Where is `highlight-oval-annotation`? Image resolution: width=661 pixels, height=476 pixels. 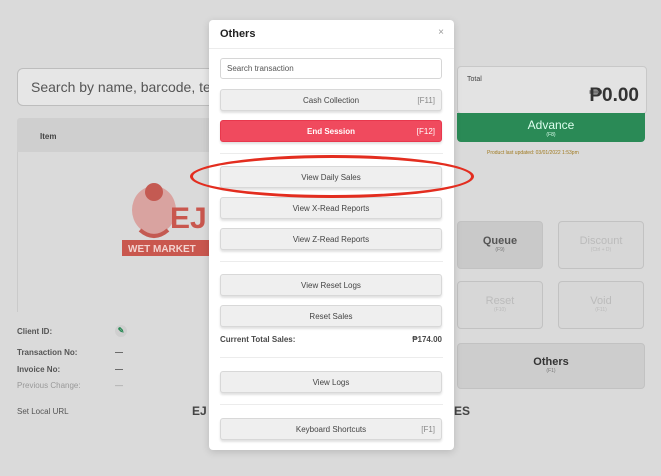
highlight-oval-annotation is located at coordinates (332, 176).